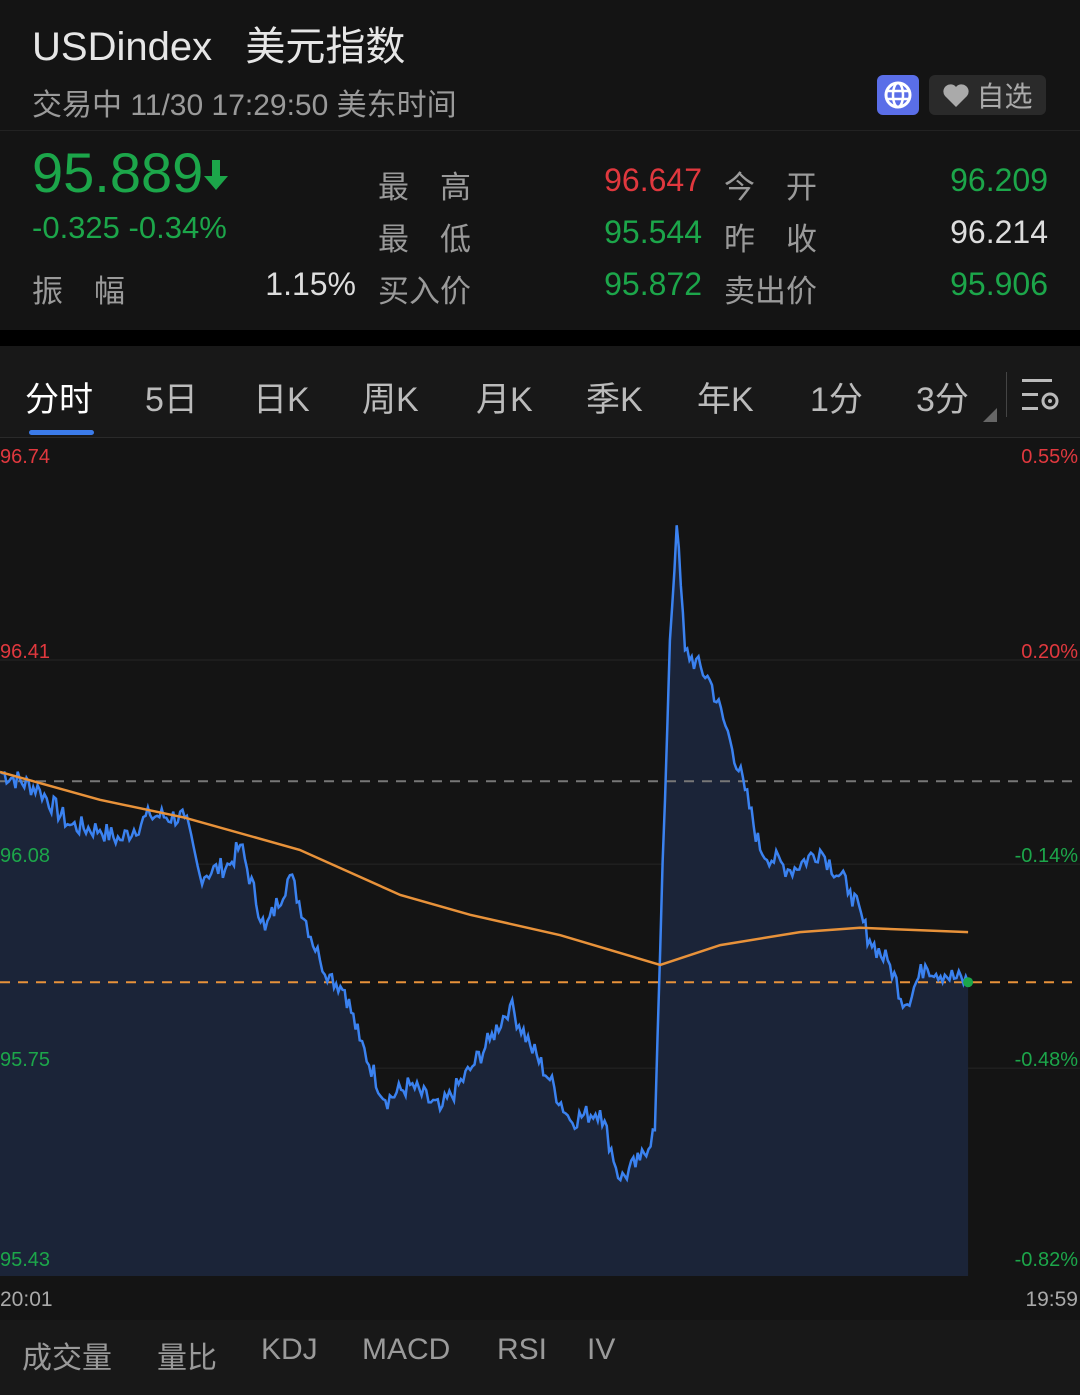  Describe the element at coordinates (1049, 652) in the screenshot. I see `y-tick-right: 0.20%` at that location.